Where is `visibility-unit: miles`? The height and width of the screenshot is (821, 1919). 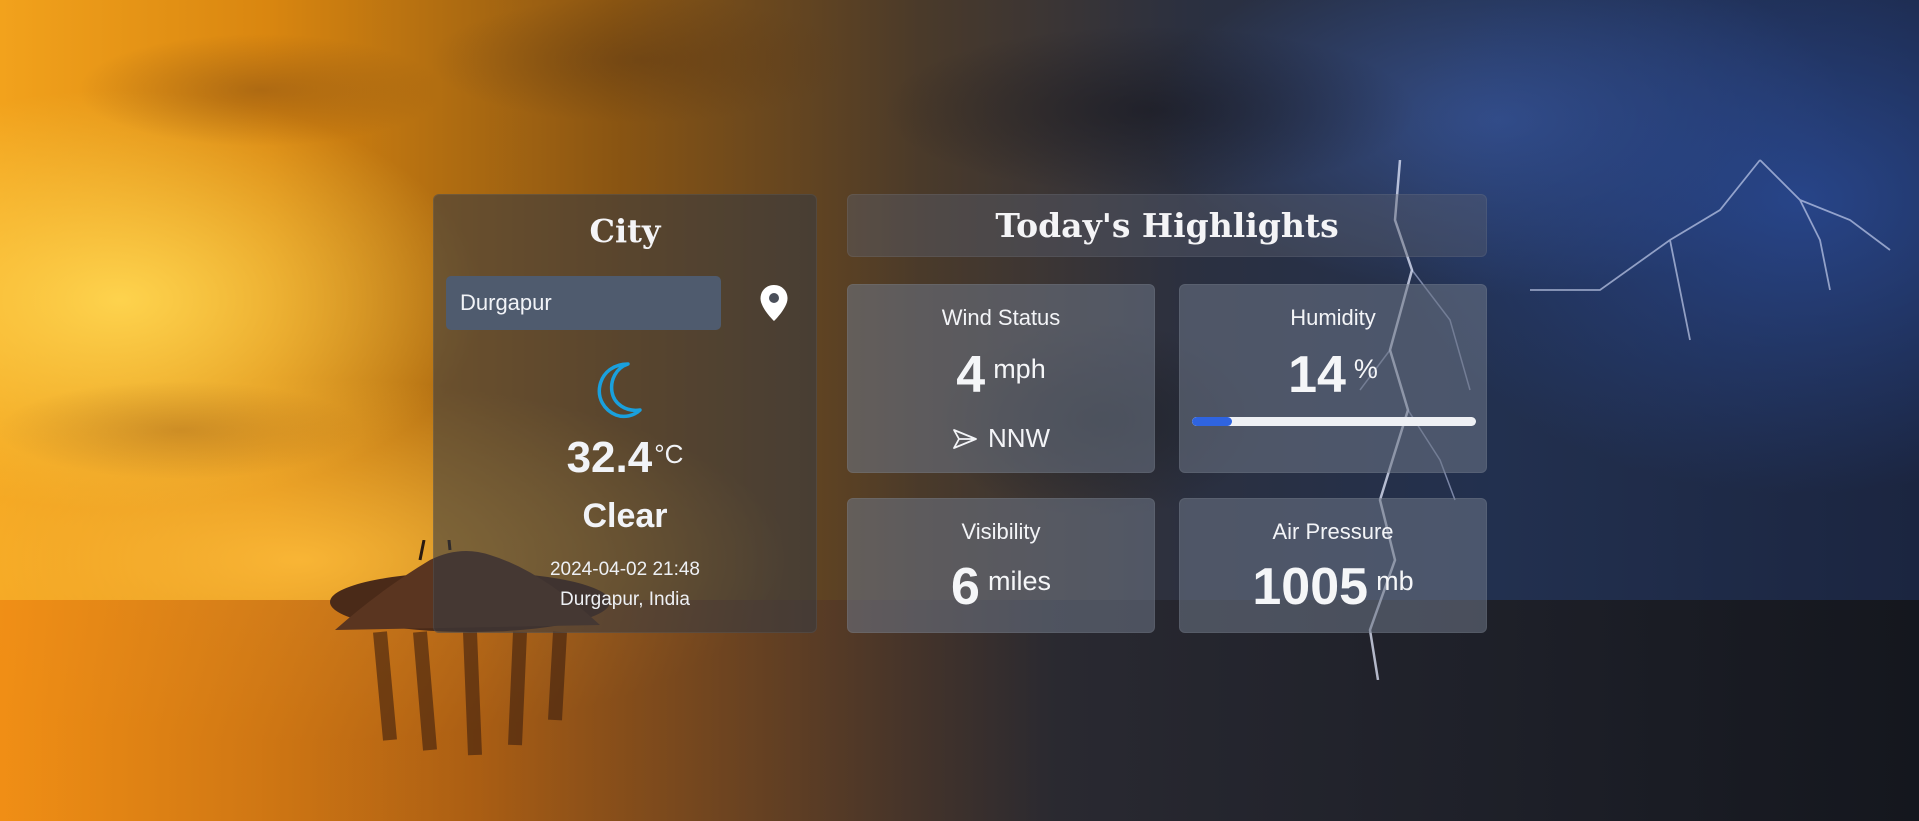
visibility-unit: miles is located at coordinates (1019, 581).